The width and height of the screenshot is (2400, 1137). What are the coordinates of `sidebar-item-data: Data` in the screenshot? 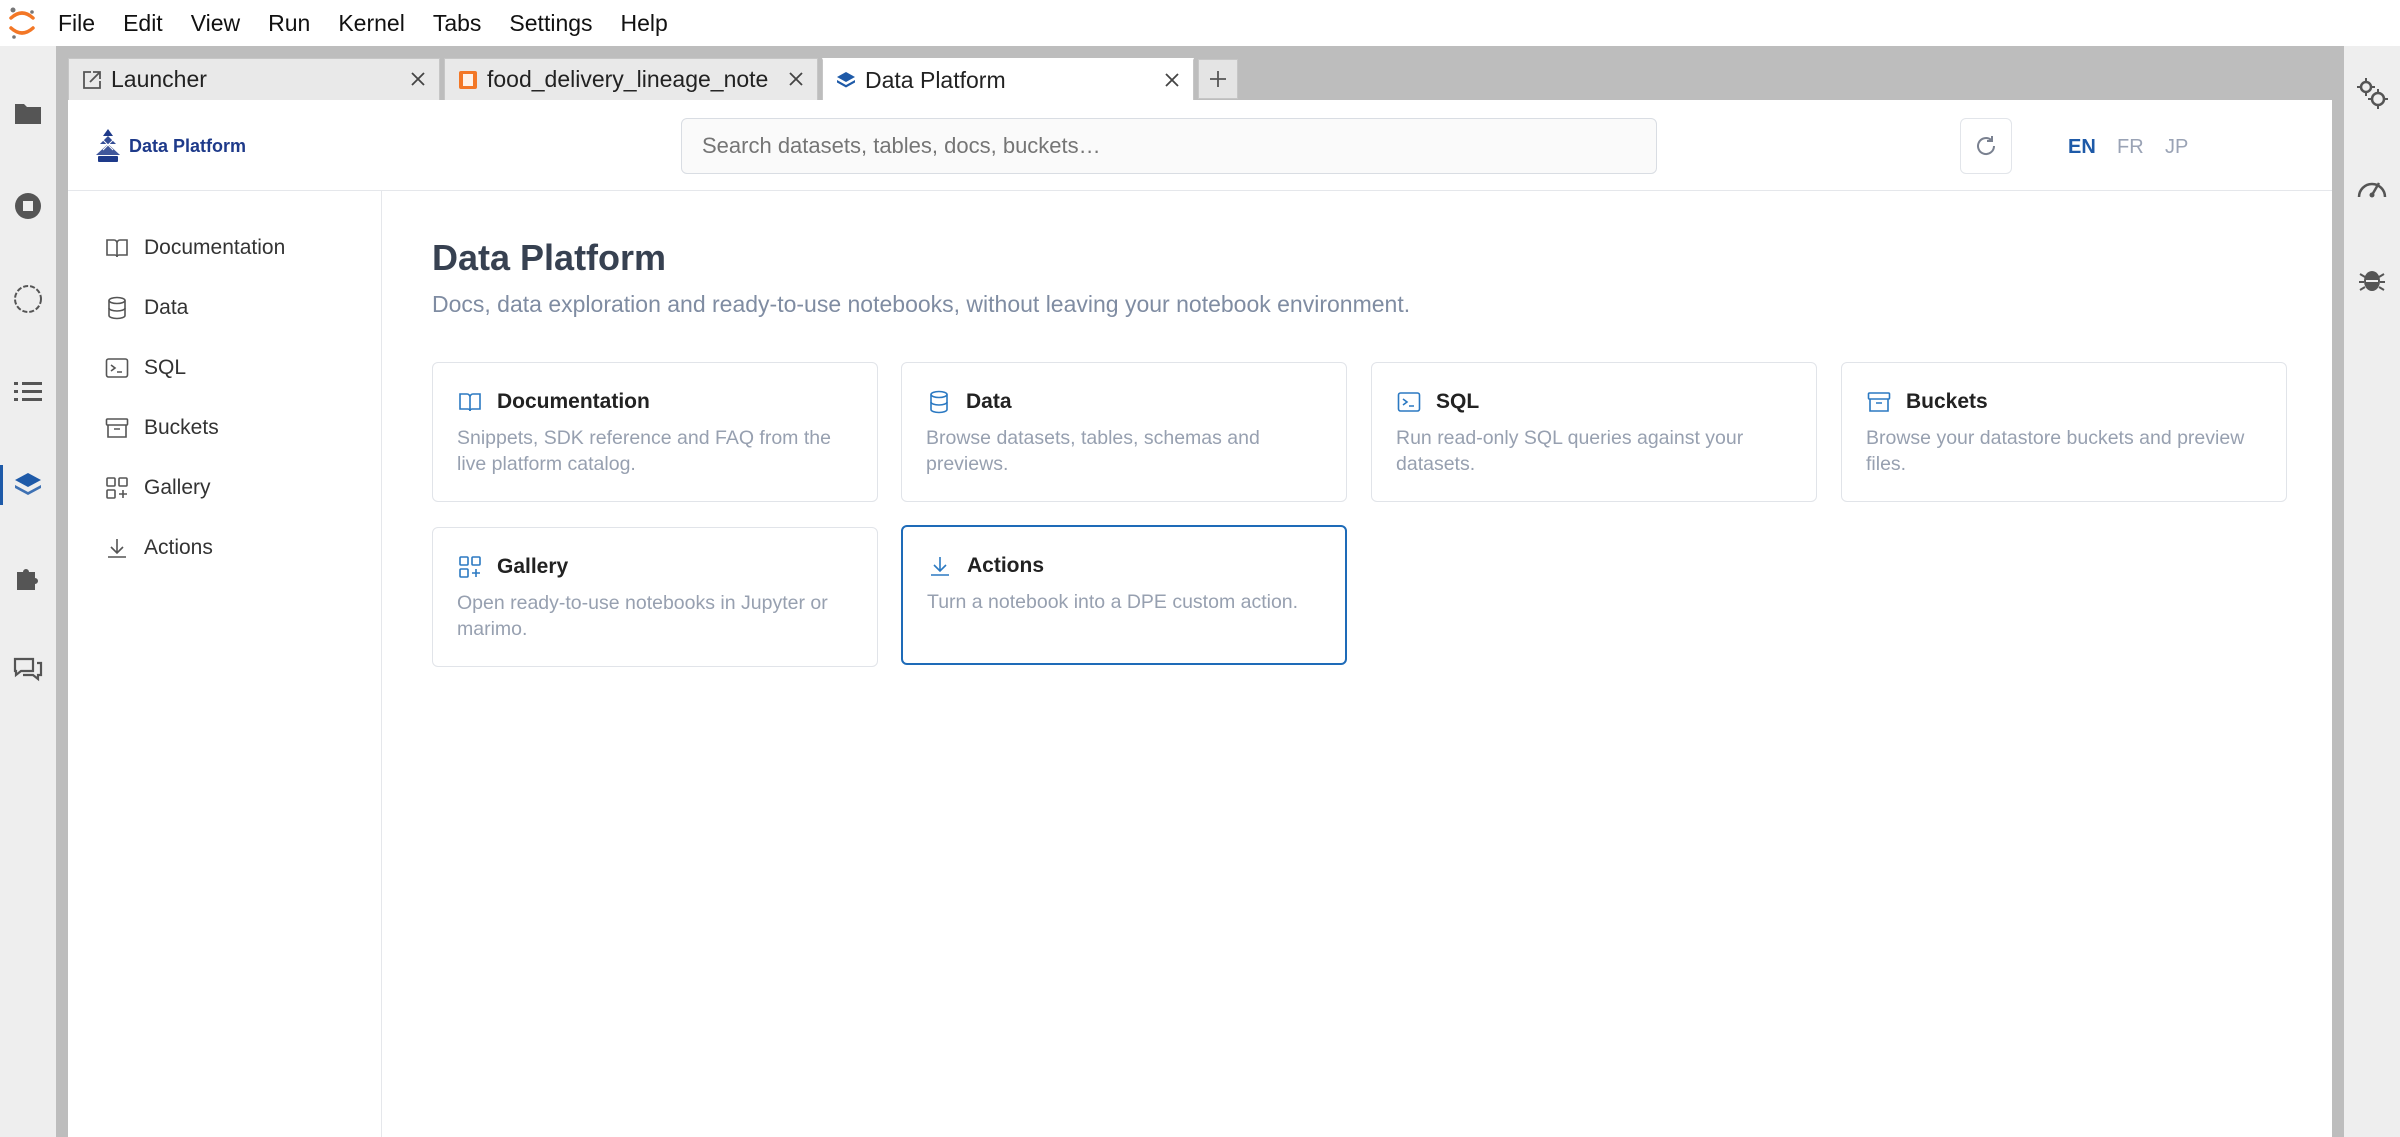 It's located at (146, 308).